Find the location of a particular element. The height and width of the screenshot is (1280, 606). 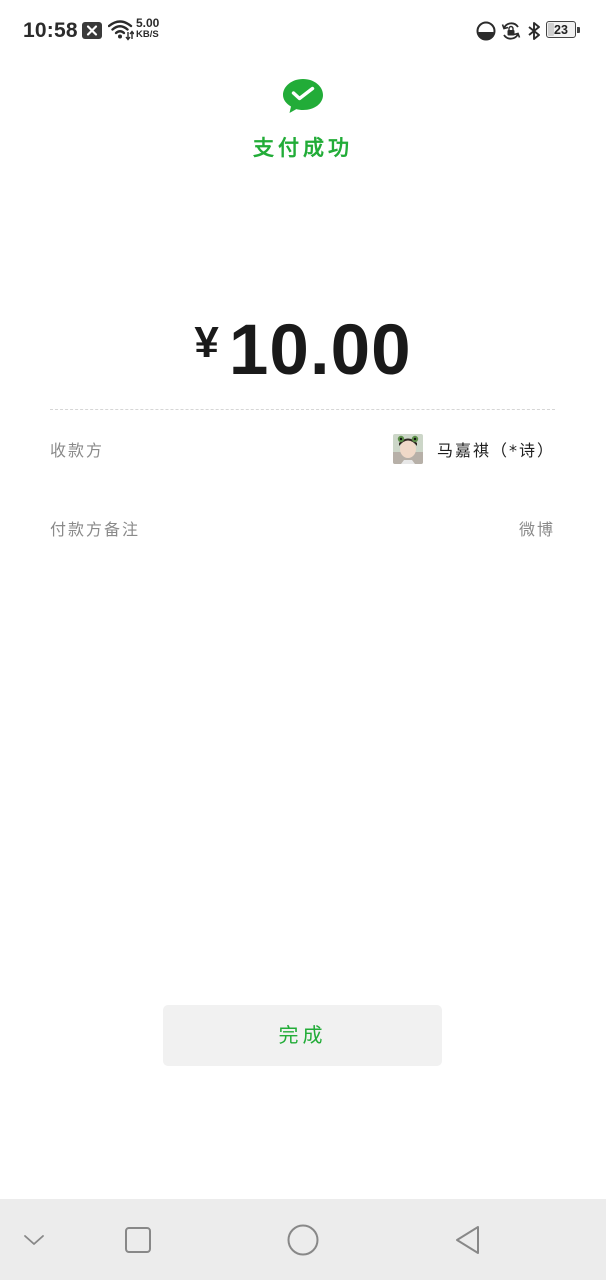

bluetooth-icon is located at coordinates (534, 31).